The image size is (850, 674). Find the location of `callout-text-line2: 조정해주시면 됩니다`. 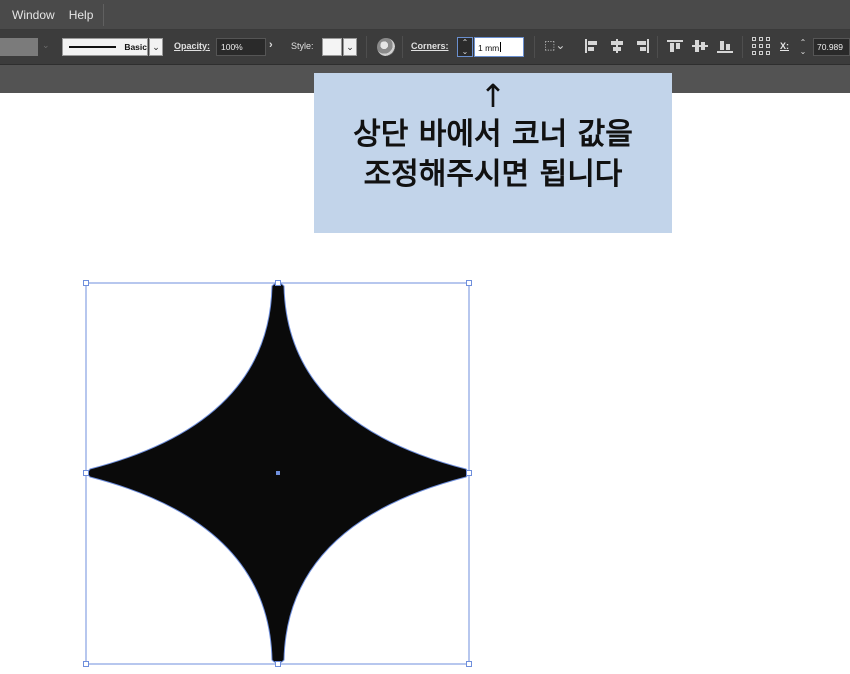

callout-text-line2: 조정해주시면 됩니다 is located at coordinates (493, 174).